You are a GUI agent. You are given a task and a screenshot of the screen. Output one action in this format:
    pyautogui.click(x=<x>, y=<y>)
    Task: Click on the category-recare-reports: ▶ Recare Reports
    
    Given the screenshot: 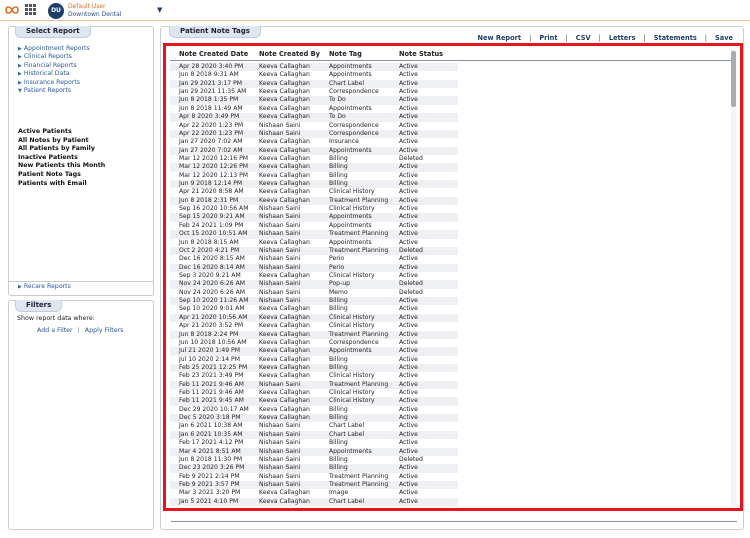 What is the action you would take?
    pyautogui.click(x=44, y=286)
    